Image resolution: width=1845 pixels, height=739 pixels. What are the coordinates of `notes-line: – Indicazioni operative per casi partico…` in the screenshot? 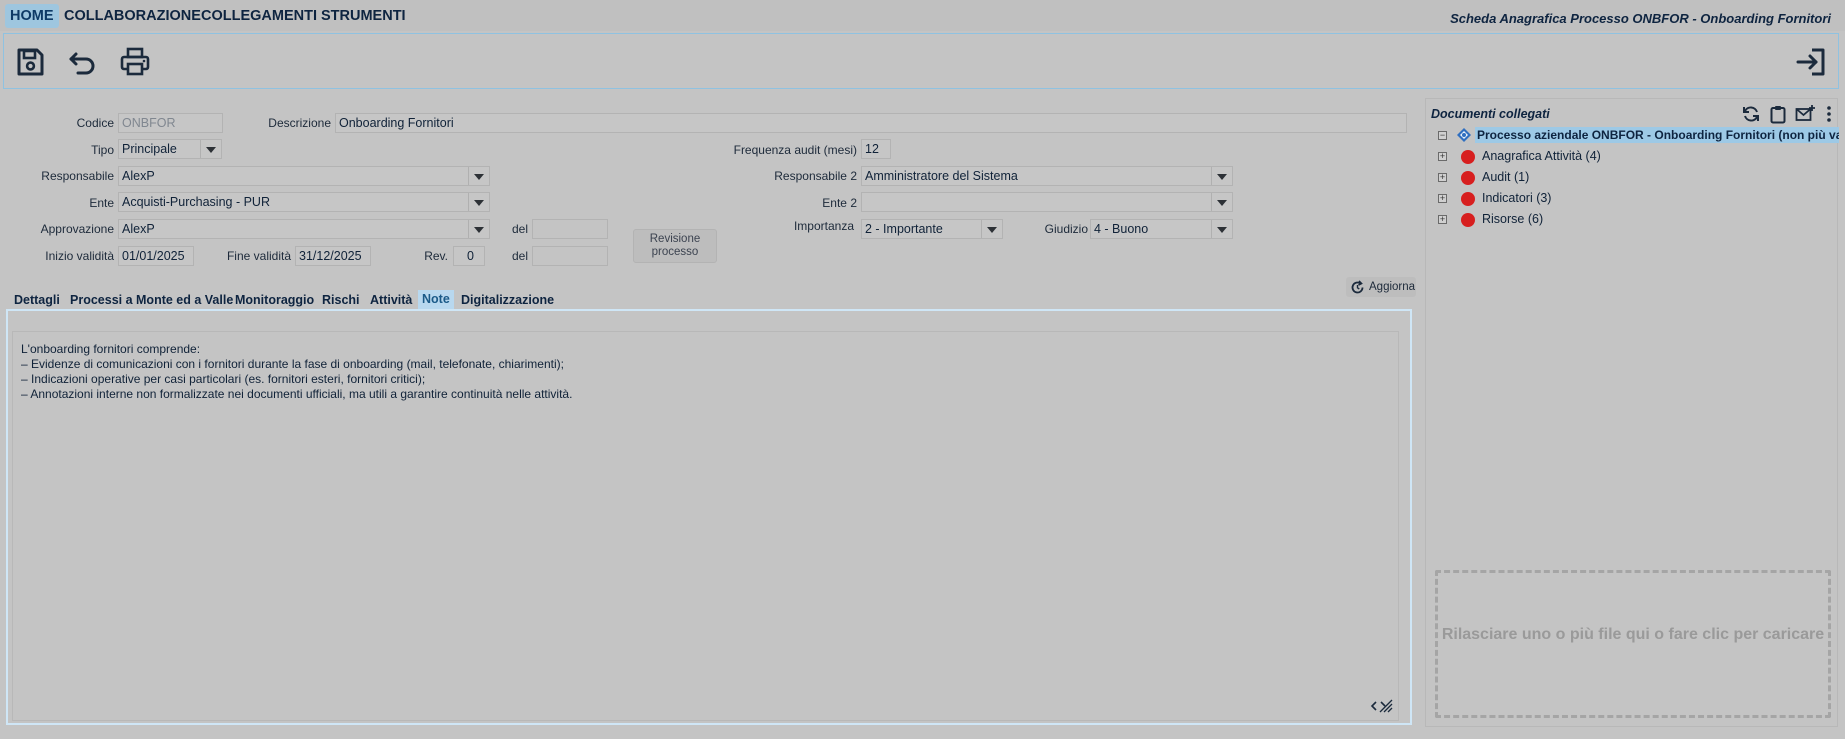 It's located at (223, 379).